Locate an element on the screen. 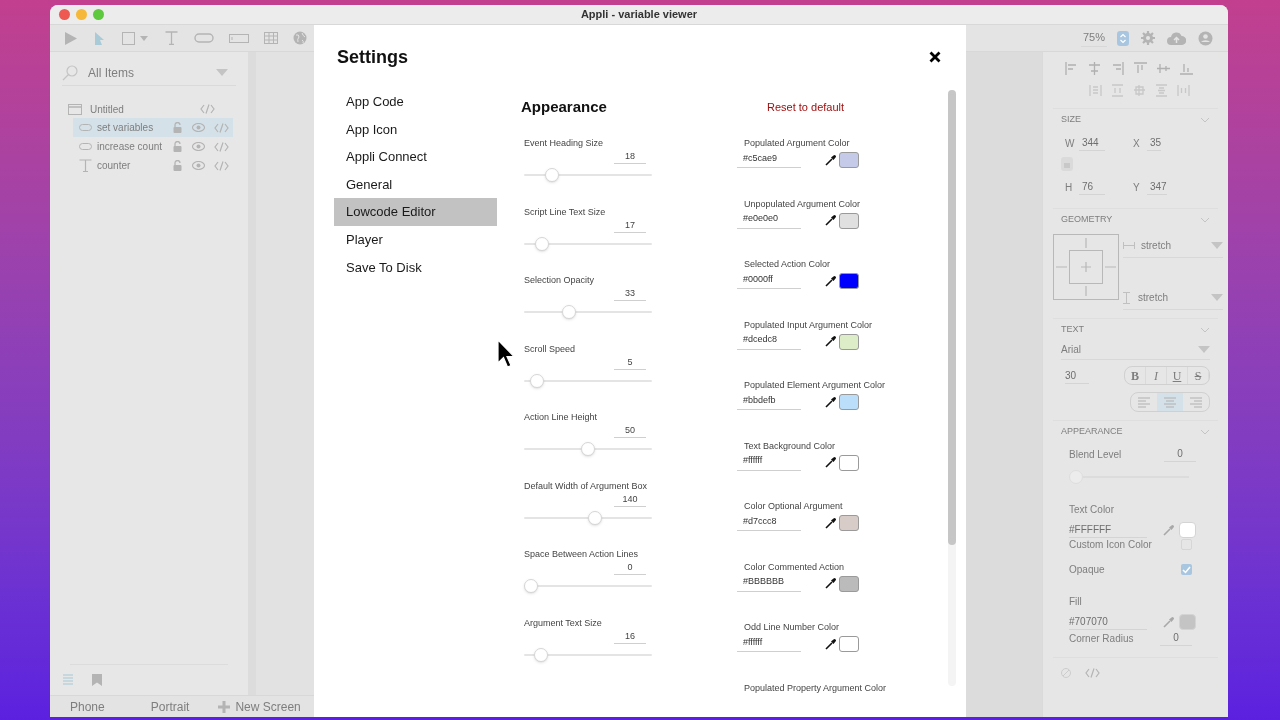 The width and height of the screenshot is (1280, 720). search-input: All Items is located at coordinates (148, 72).